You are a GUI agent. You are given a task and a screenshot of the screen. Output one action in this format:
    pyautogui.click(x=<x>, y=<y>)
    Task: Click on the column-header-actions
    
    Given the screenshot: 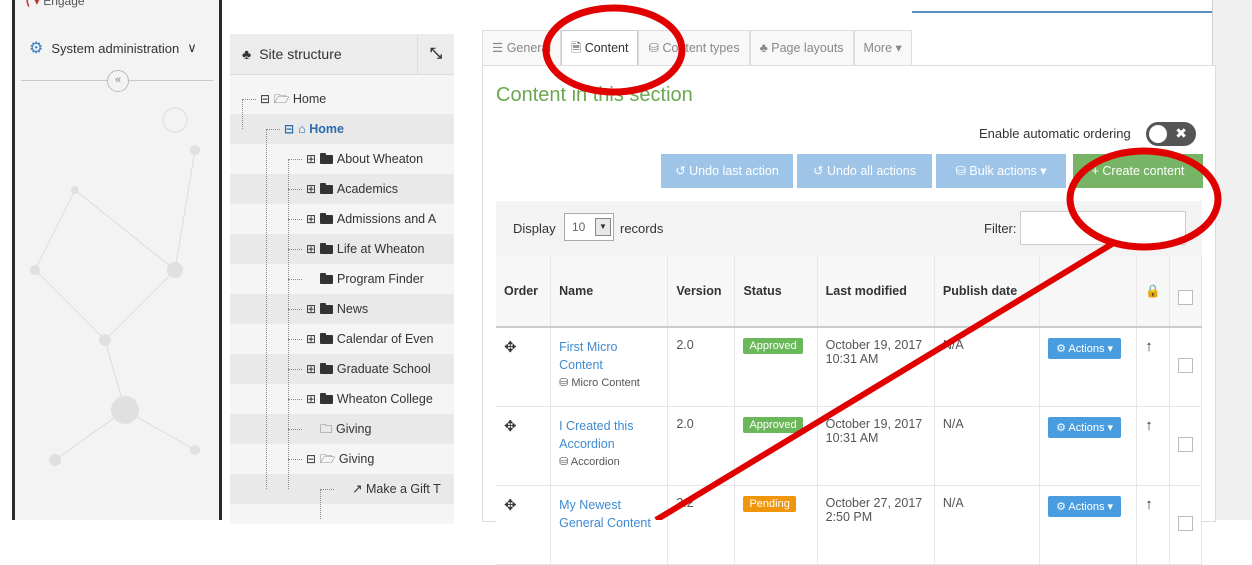 What is the action you would take?
    pyautogui.click(x=1088, y=292)
    